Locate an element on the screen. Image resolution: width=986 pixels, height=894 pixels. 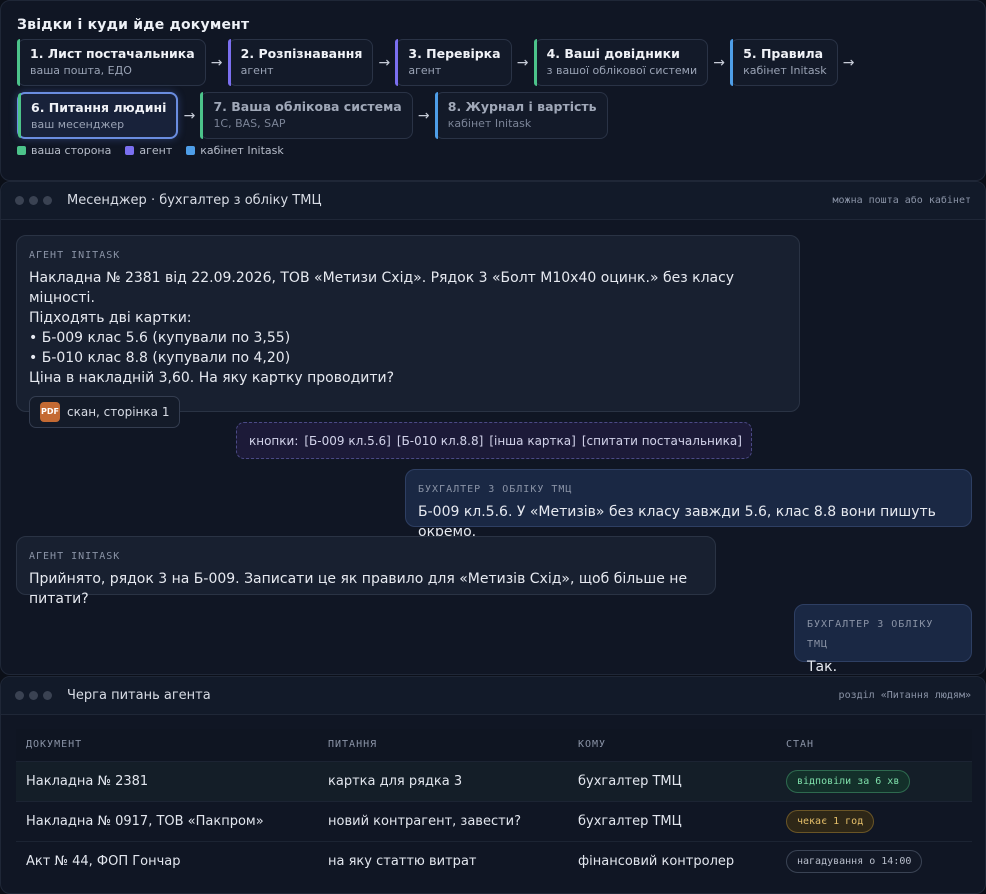
quick-reply-button: [Б-009 кл.5.6] is located at coordinates (347, 441).